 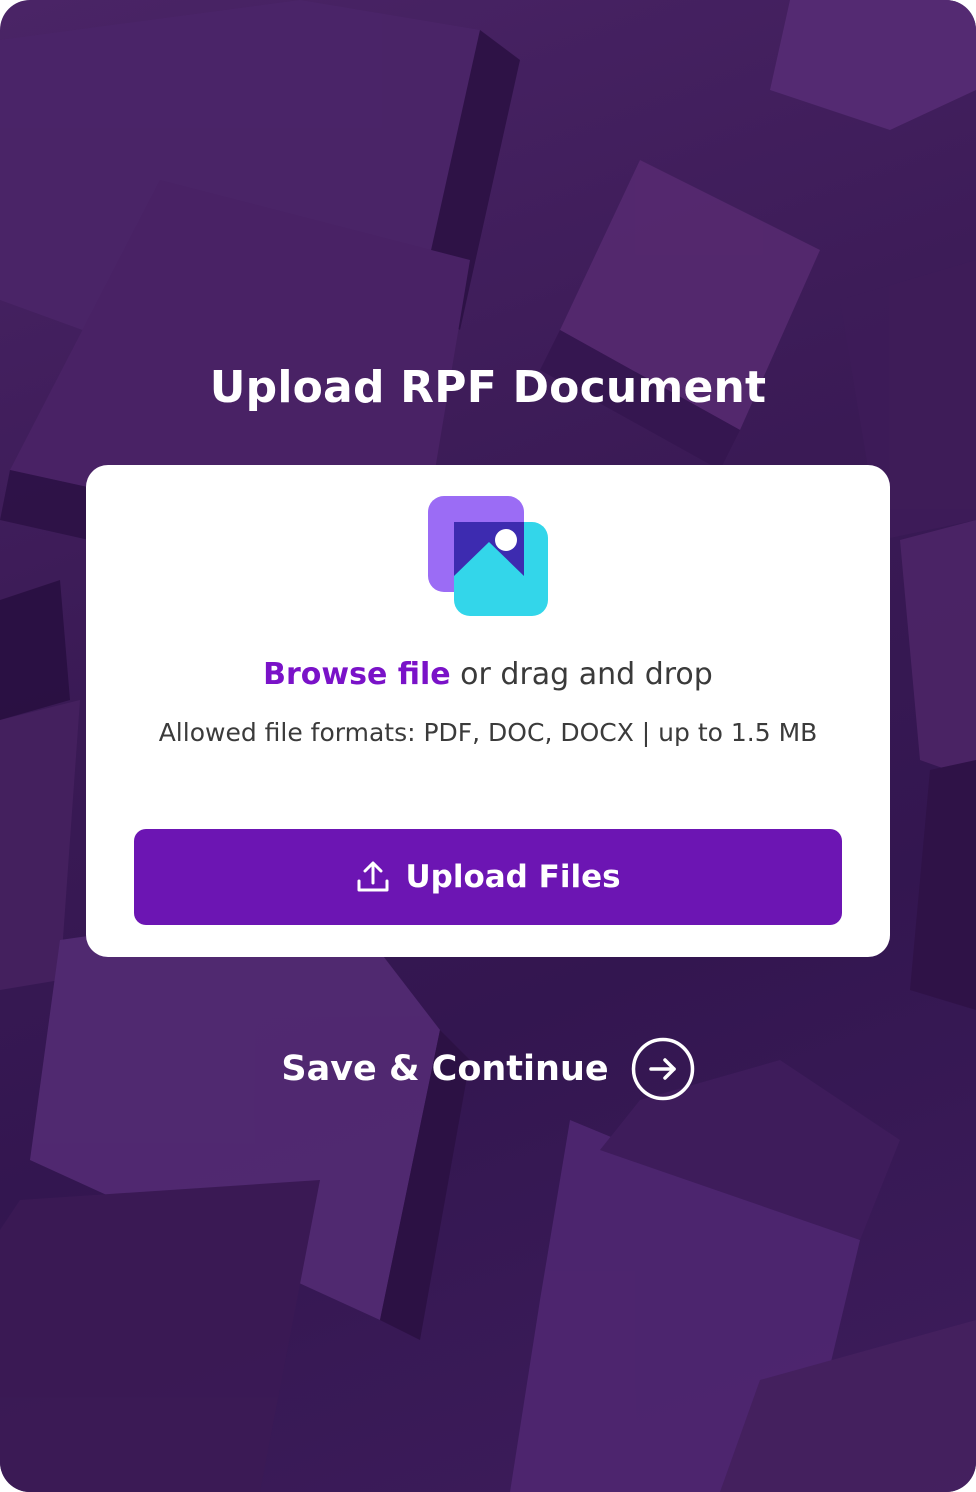 I want to click on drag-drop-text: or drag and drop, so click(x=581, y=674).